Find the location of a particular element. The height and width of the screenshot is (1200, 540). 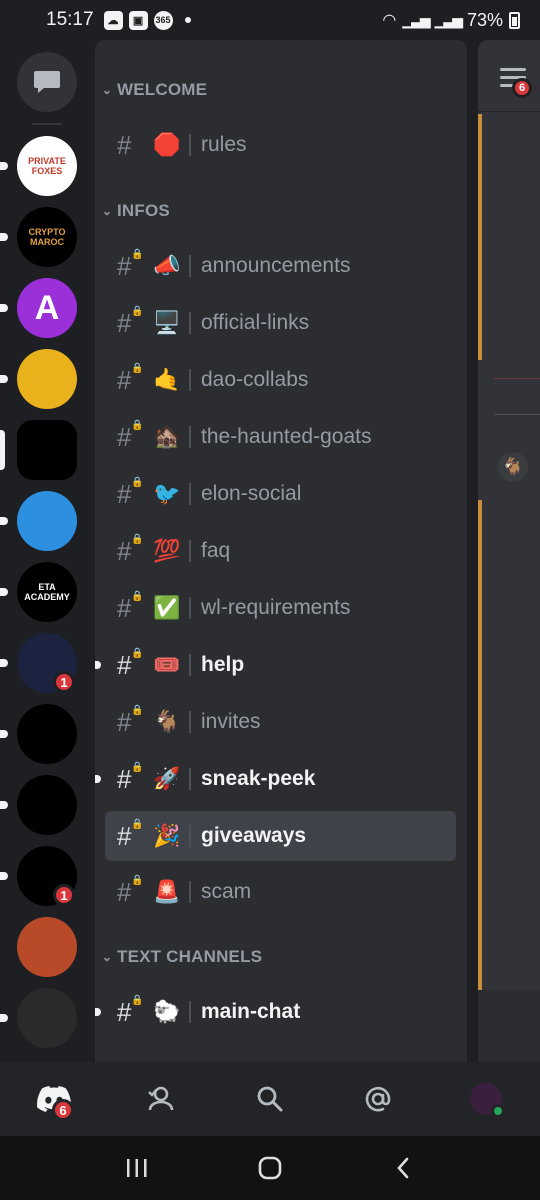

category-welcome: ⌄ WELCOME is located at coordinates (153, 90).